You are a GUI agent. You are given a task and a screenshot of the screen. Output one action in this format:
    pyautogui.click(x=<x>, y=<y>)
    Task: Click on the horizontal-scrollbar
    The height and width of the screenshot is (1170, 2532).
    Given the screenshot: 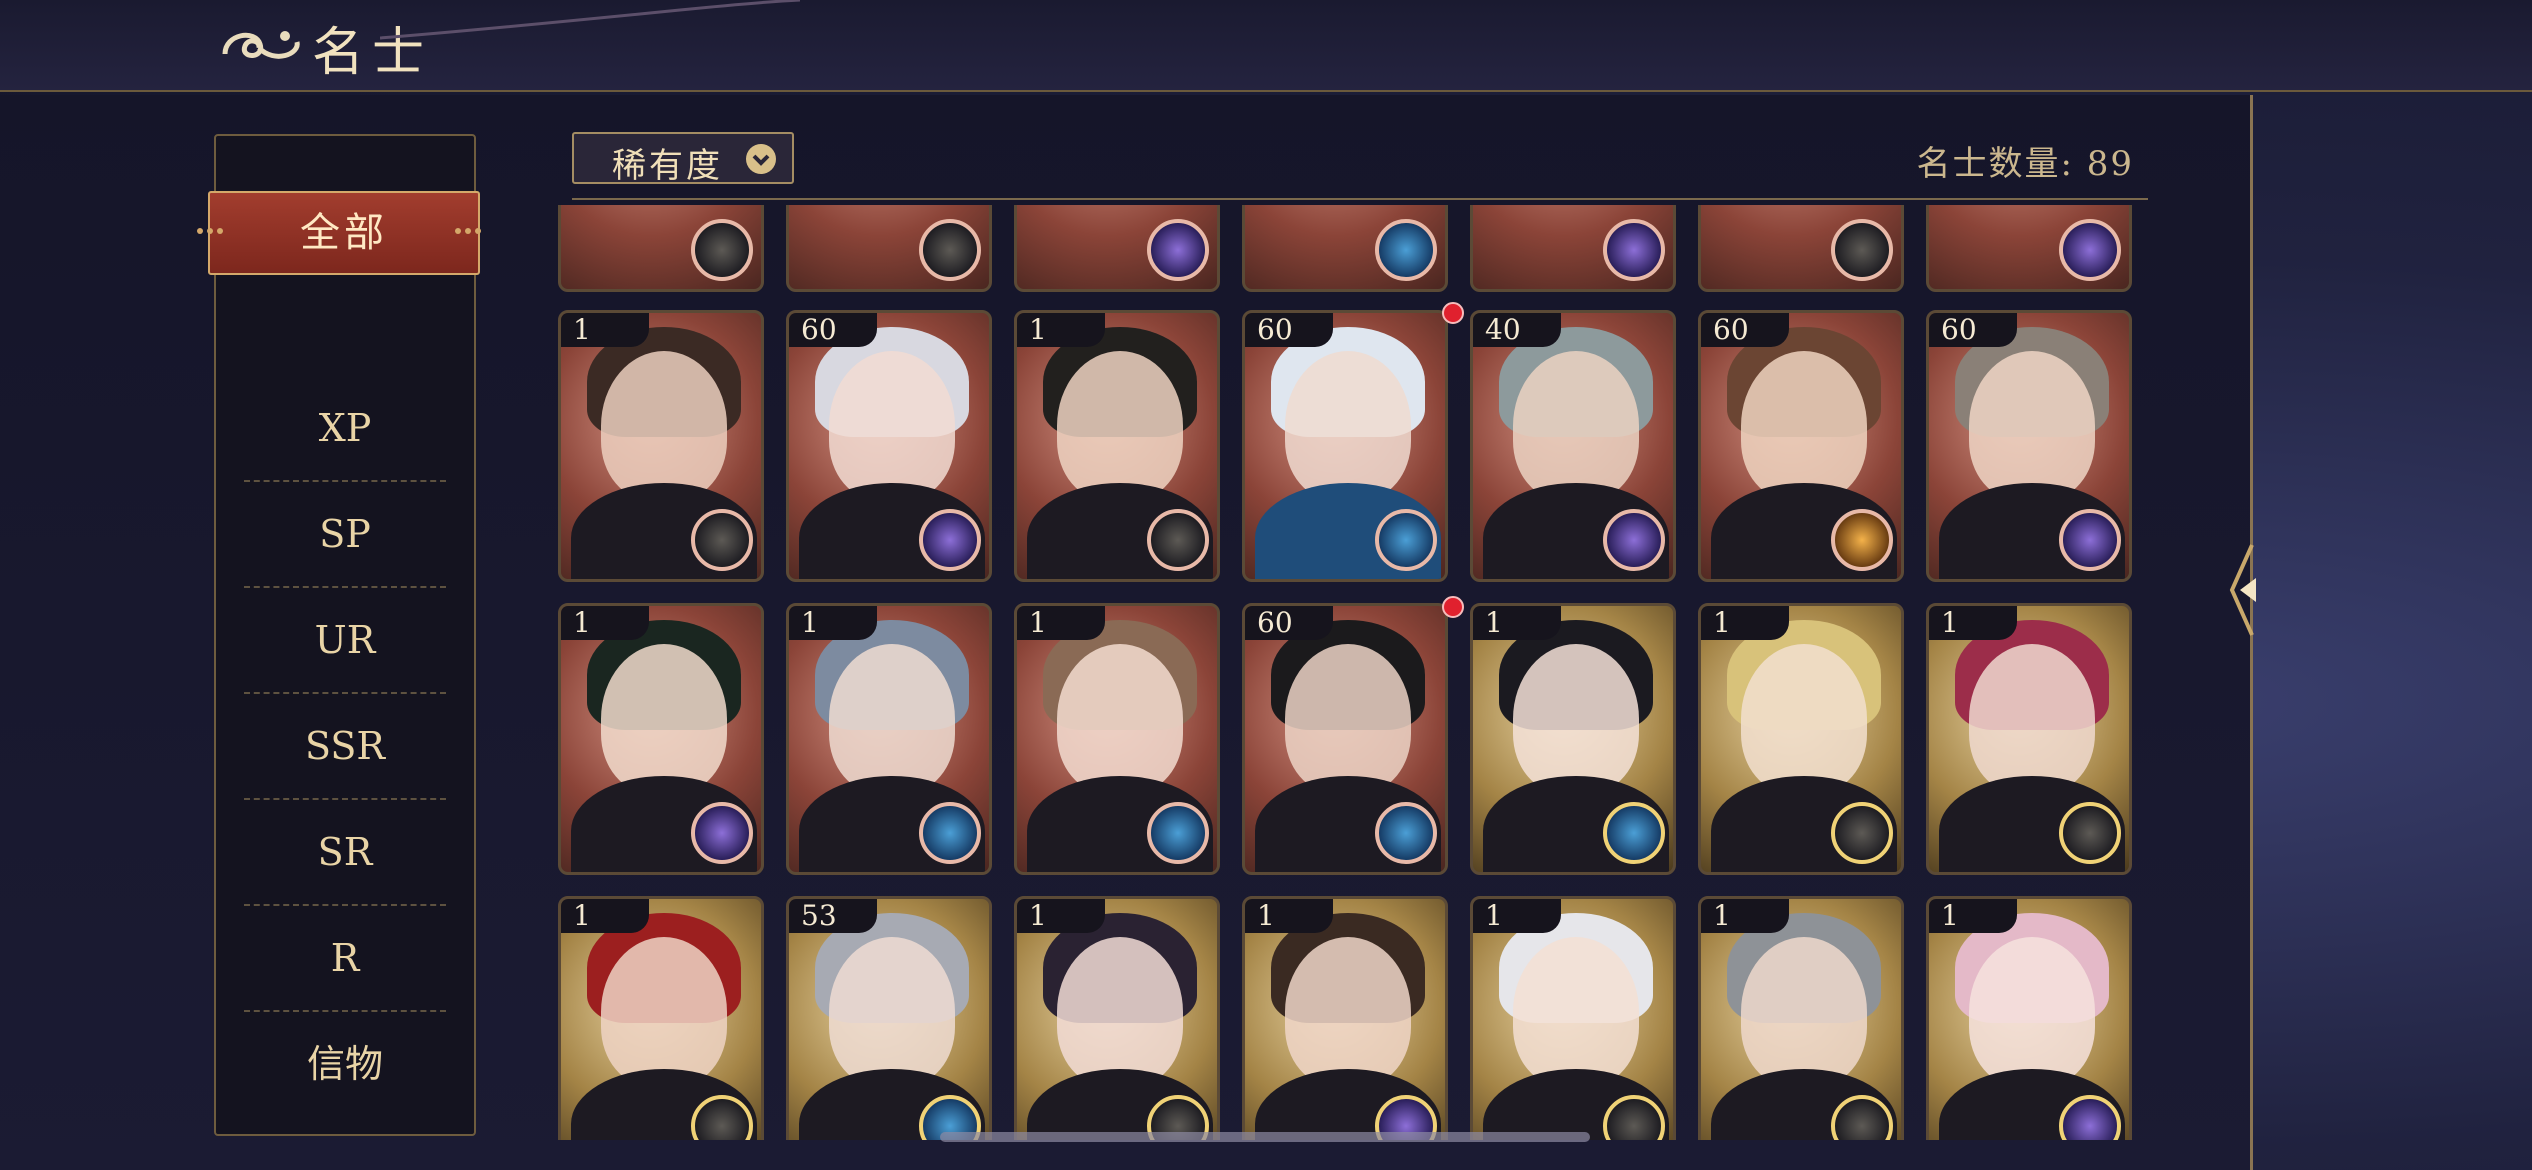 What is the action you would take?
    pyautogui.click(x=1265, y=1137)
    